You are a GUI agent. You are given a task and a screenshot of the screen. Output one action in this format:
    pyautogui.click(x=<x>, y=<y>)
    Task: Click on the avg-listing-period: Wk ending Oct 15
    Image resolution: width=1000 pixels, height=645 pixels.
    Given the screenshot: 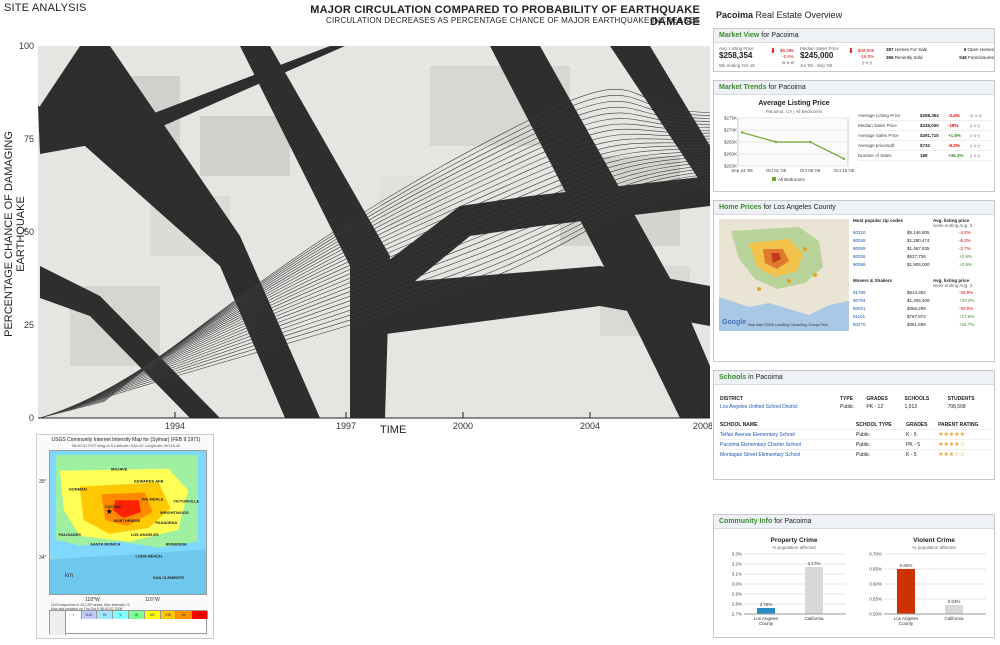 What is the action you would take?
    pyautogui.click(x=737, y=65)
    